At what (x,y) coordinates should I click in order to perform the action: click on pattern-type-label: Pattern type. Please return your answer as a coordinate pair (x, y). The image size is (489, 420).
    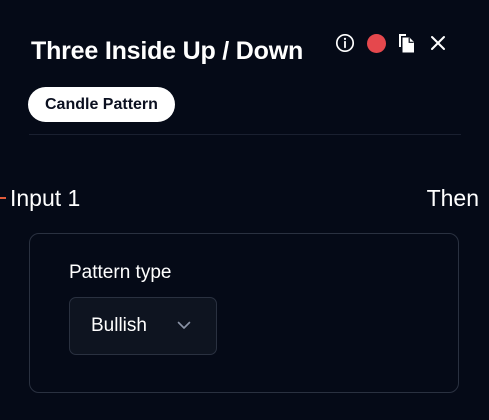
    Looking at the image, I should click on (120, 272).